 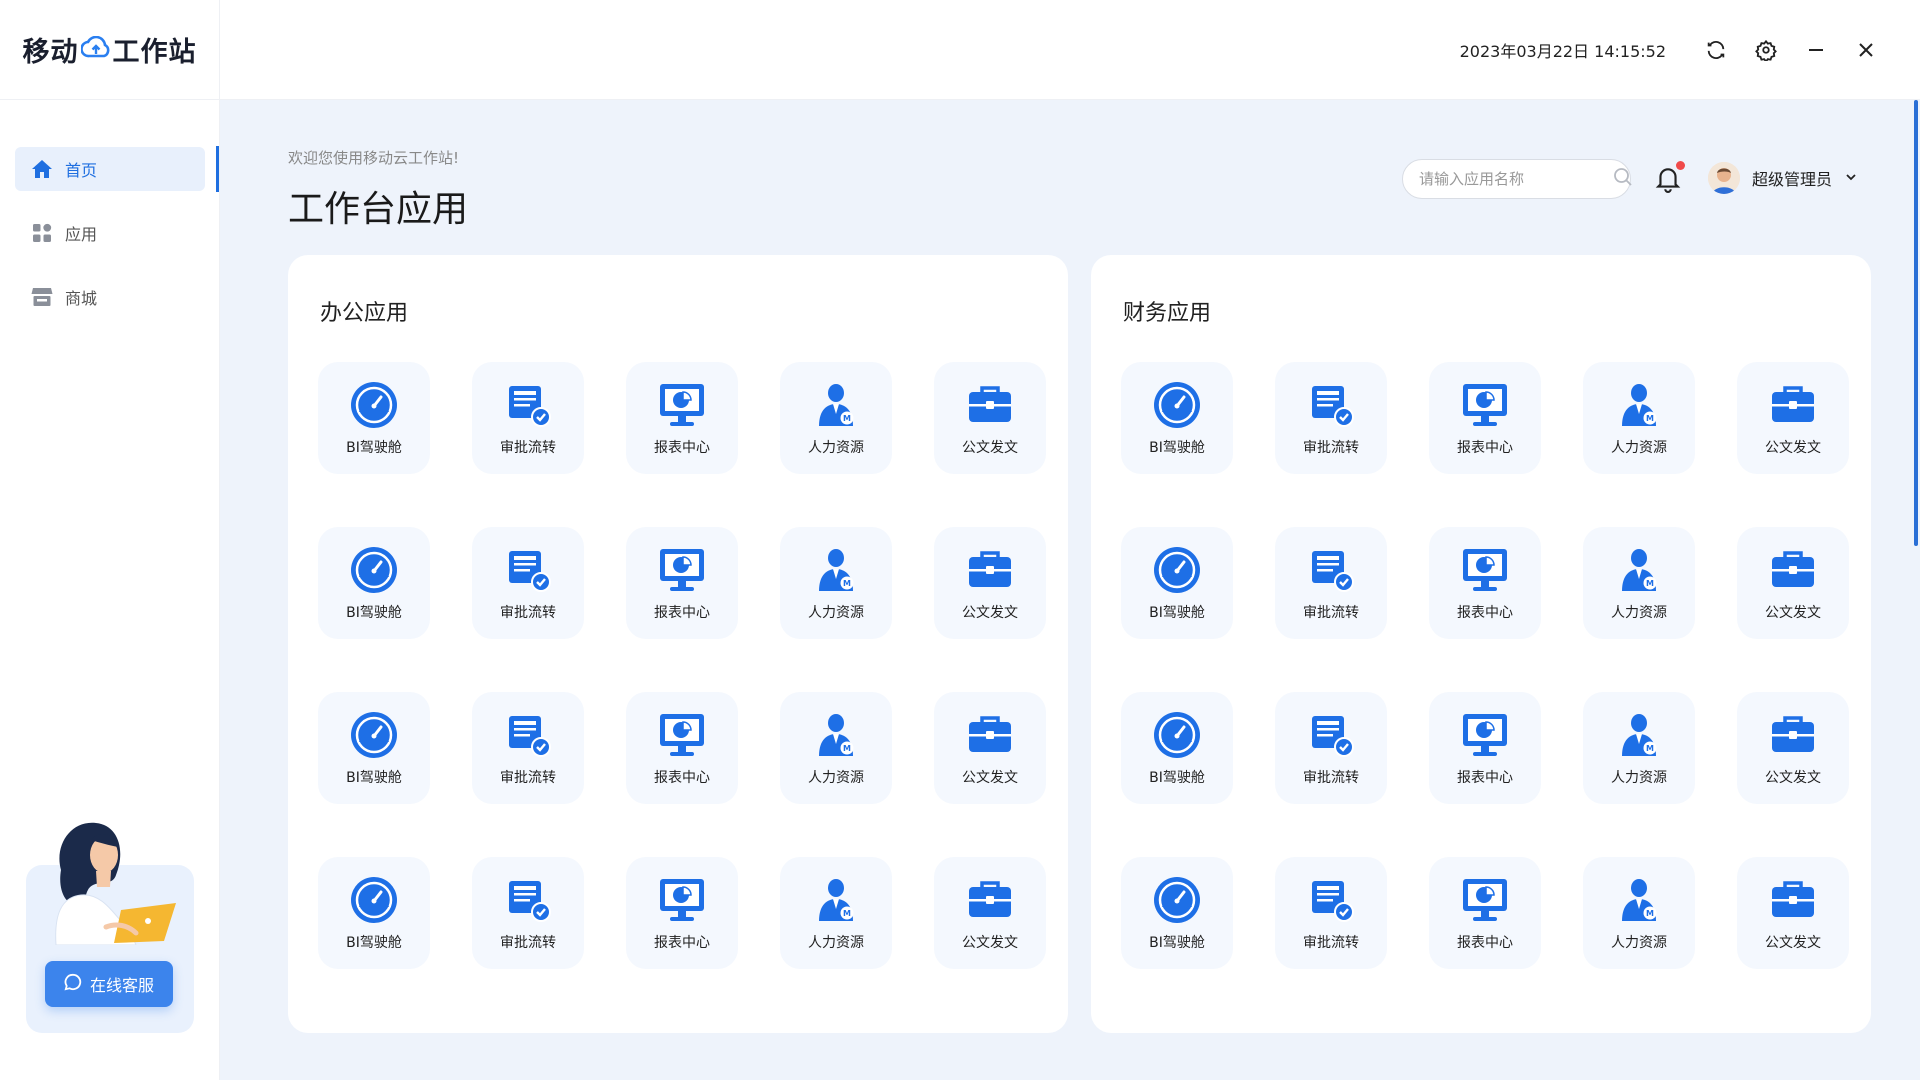 I want to click on search-icon, so click(x=1623, y=179).